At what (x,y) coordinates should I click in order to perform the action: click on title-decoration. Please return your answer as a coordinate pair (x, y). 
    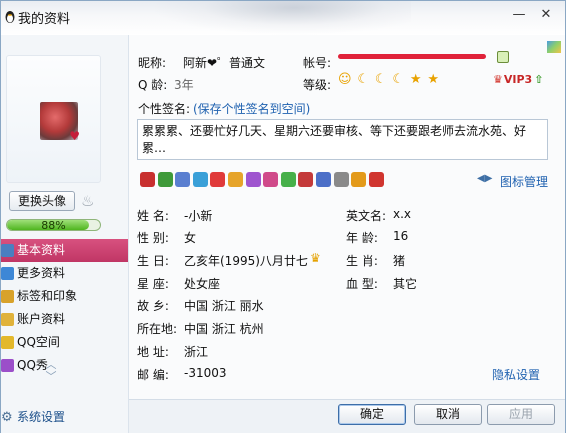
    Looking at the image, I should click on (281, 18).